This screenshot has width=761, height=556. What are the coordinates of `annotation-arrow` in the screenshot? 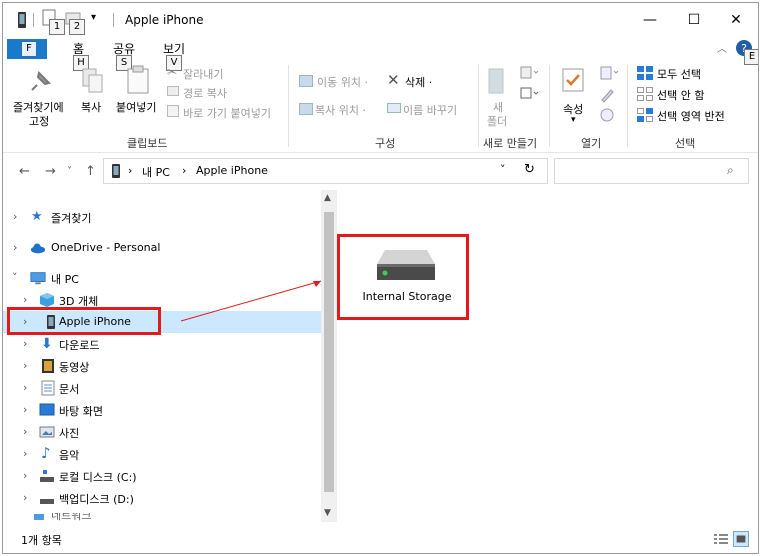 It's located at (251, 301).